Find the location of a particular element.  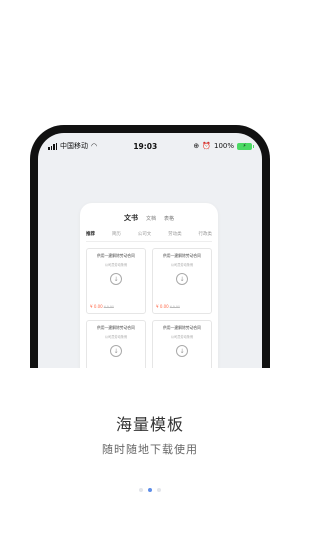

subtab-labor: 劳动类 is located at coordinates (175, 234).